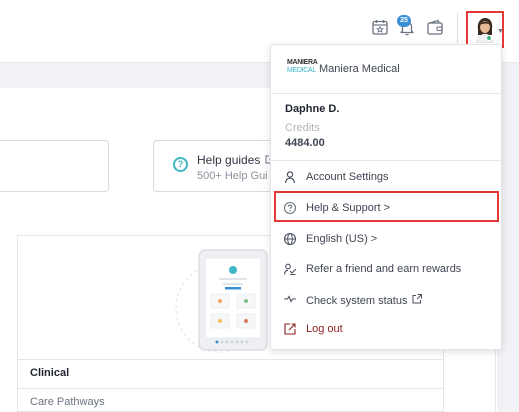 The height and width of the screenshot is (412, 519). Describe the element at coordinates (302, 128) in the screenshot. I see `credits-label: Credits` at that location.